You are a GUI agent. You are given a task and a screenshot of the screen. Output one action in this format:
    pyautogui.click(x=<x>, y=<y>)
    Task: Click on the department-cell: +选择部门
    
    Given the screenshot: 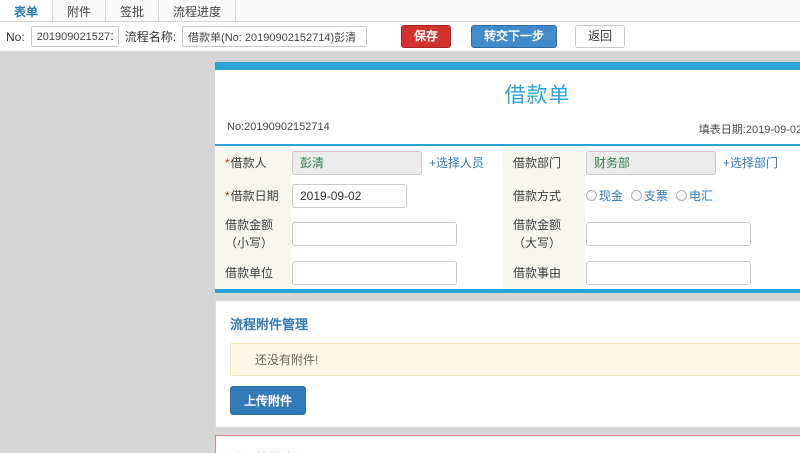 What is the action you would take?
    pyautogui.click(x=692, y=162)
    